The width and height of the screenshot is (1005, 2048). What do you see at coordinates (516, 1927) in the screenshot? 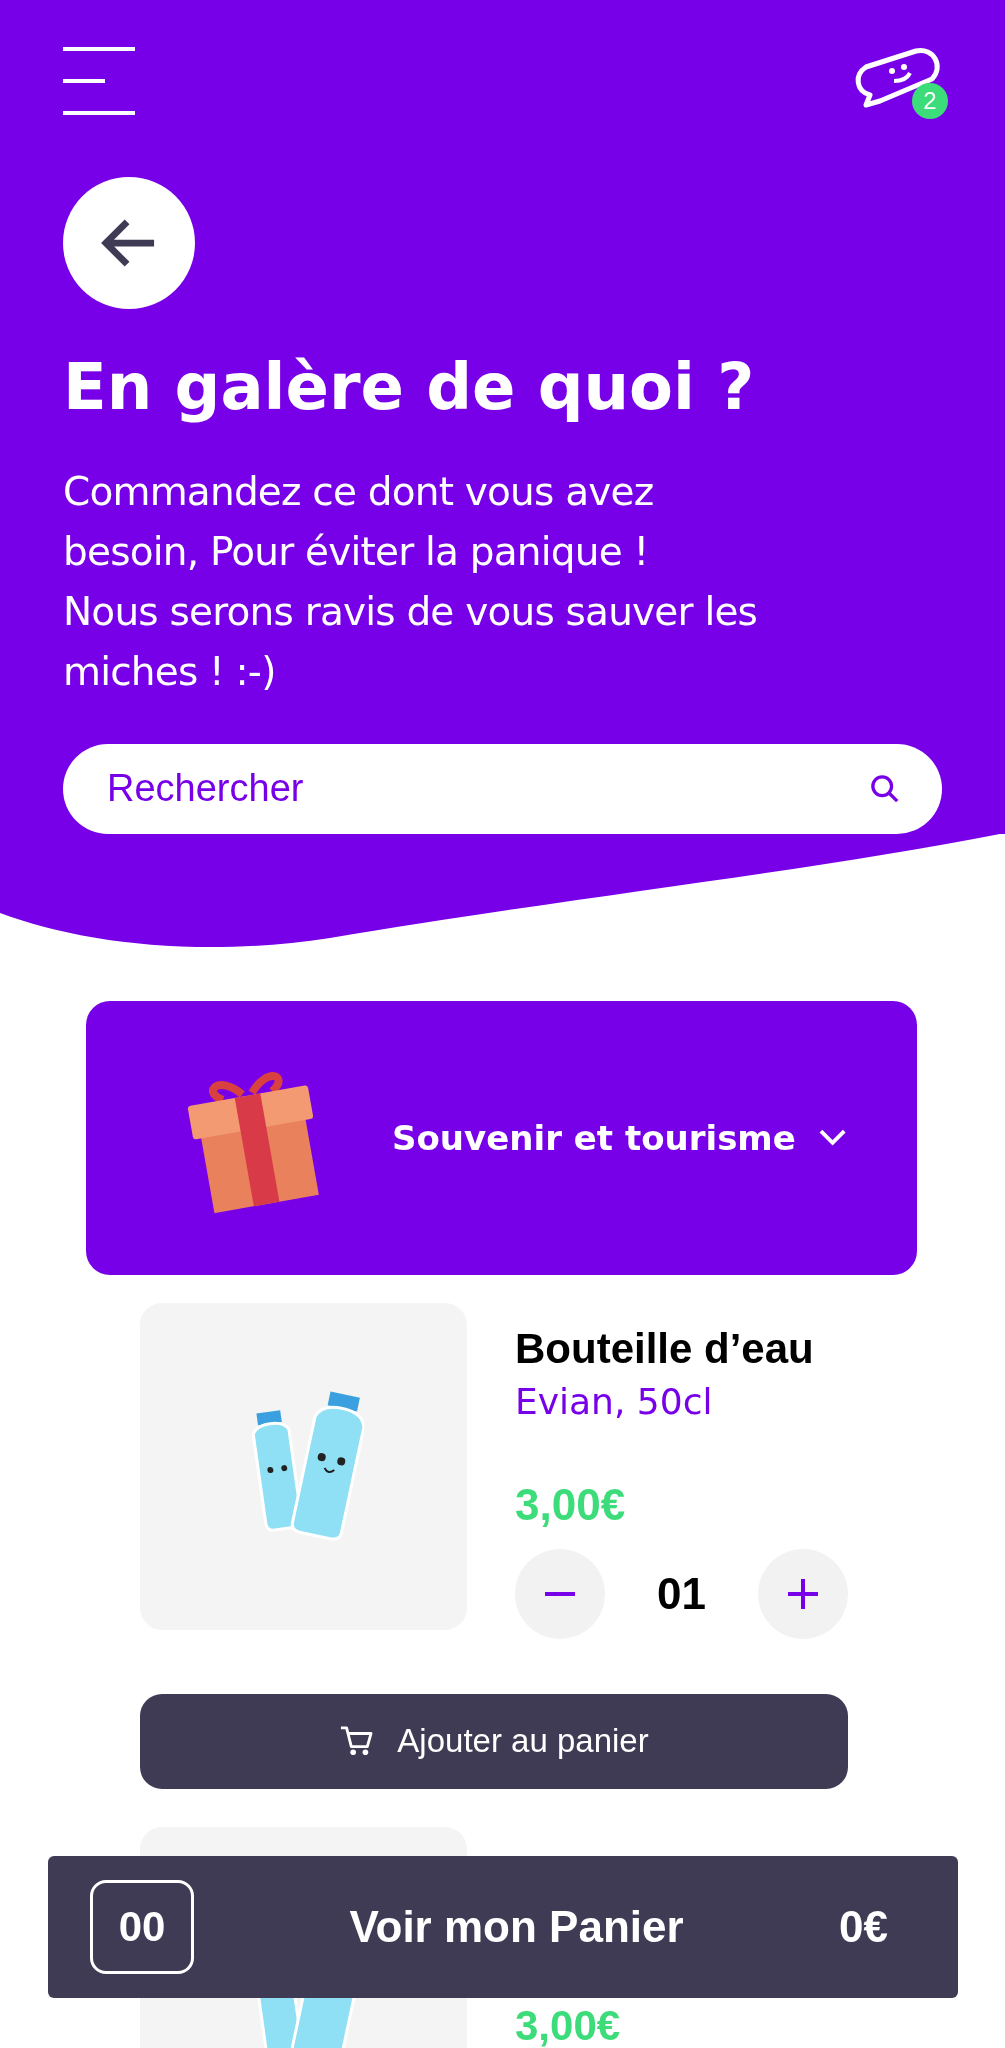
I see `cart-label: Voir mon Panier` at bounding box center [516, 1927].